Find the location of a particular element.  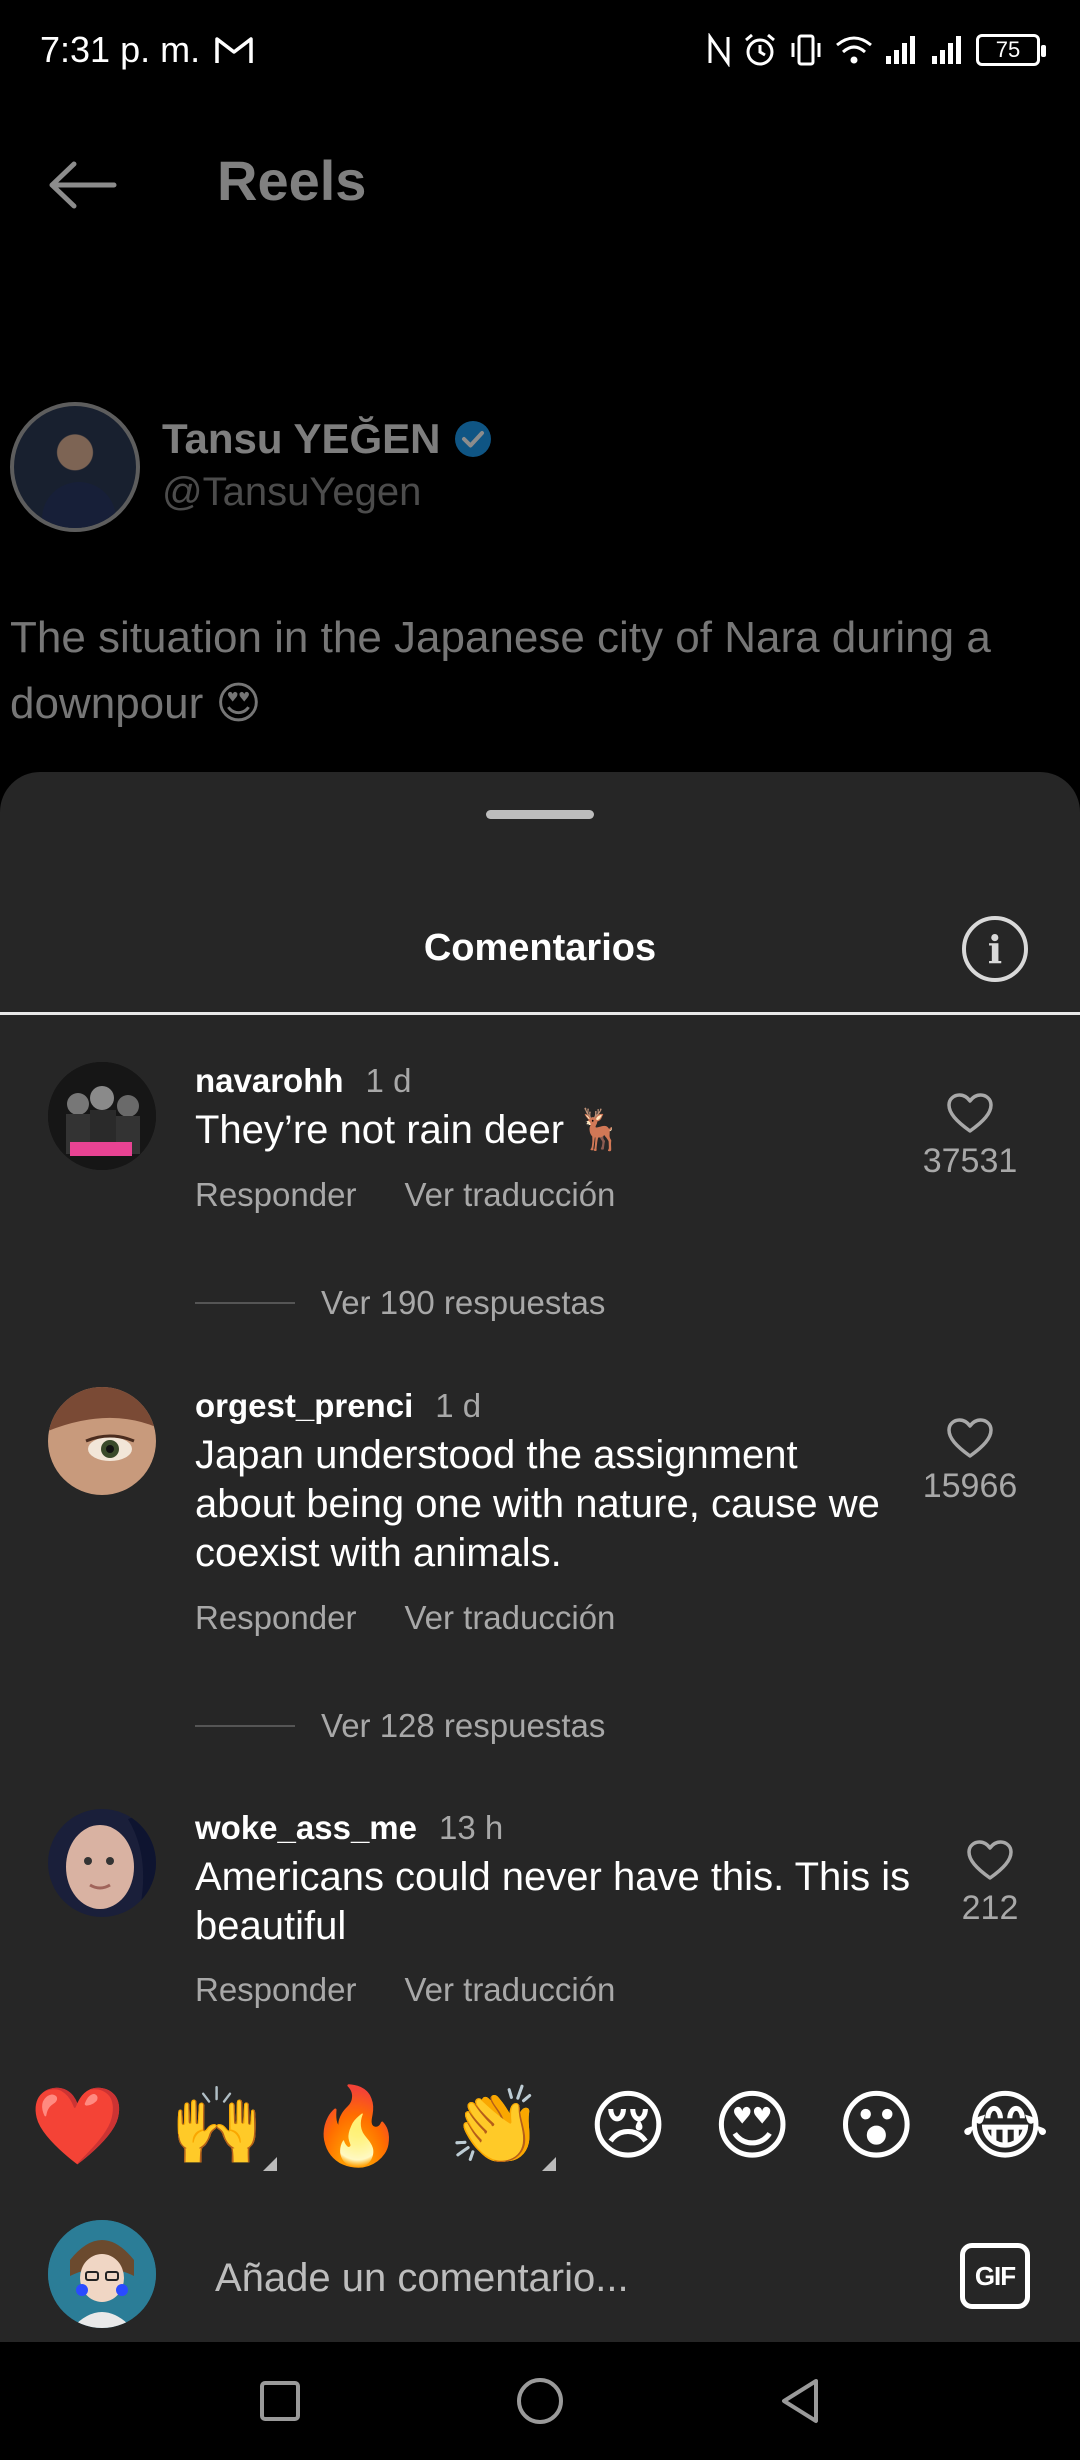

home-button is located at coordinates (540, 2401).